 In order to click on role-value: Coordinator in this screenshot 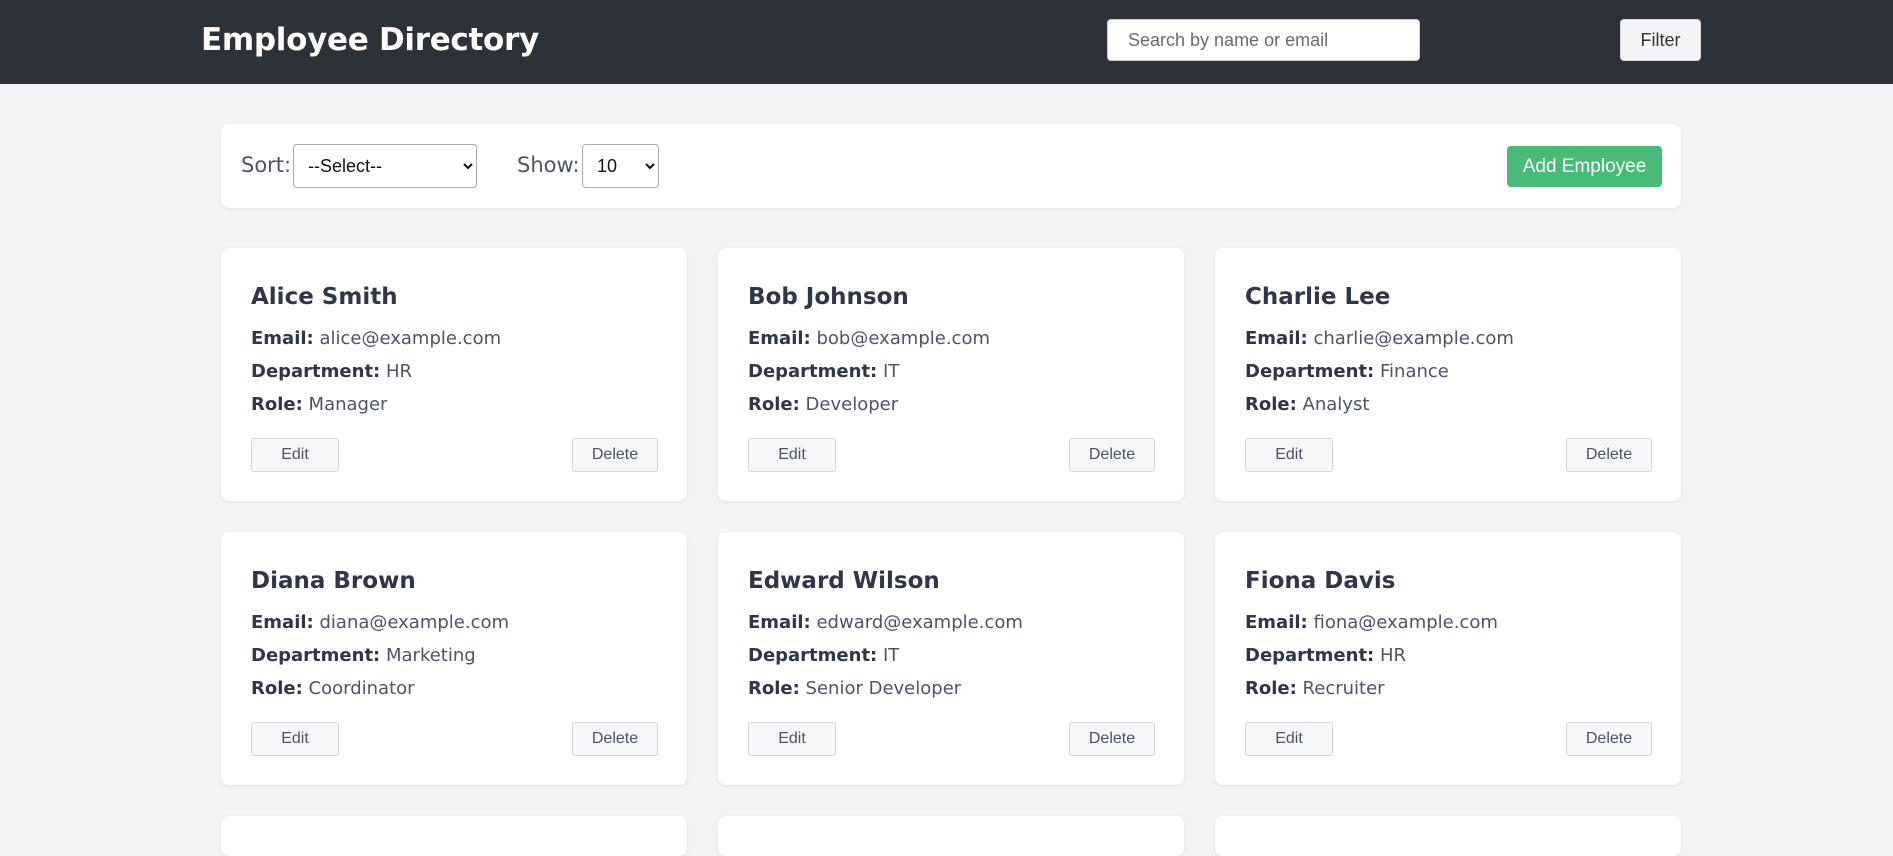, I will do `click(361, 688)`.